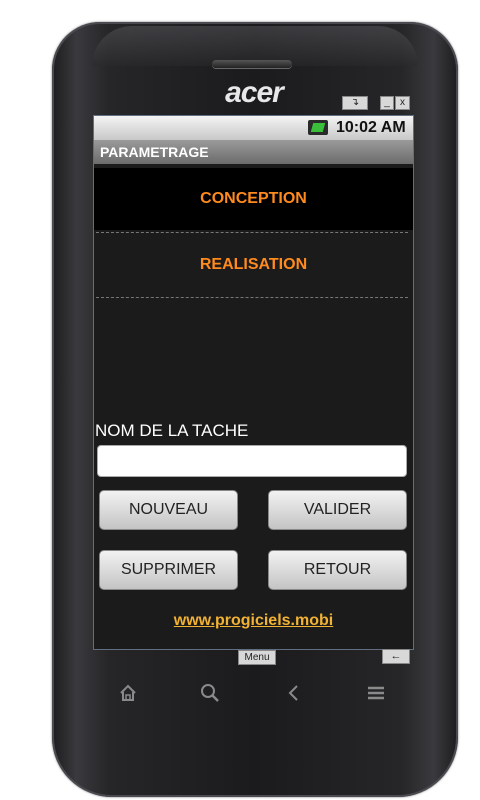 Image resolution: width=480 pixels, height=800 pixels. Describe the element at coordinates (253, 128) in the screenshot. I see `status-bar: 10:02 AM` at that location.